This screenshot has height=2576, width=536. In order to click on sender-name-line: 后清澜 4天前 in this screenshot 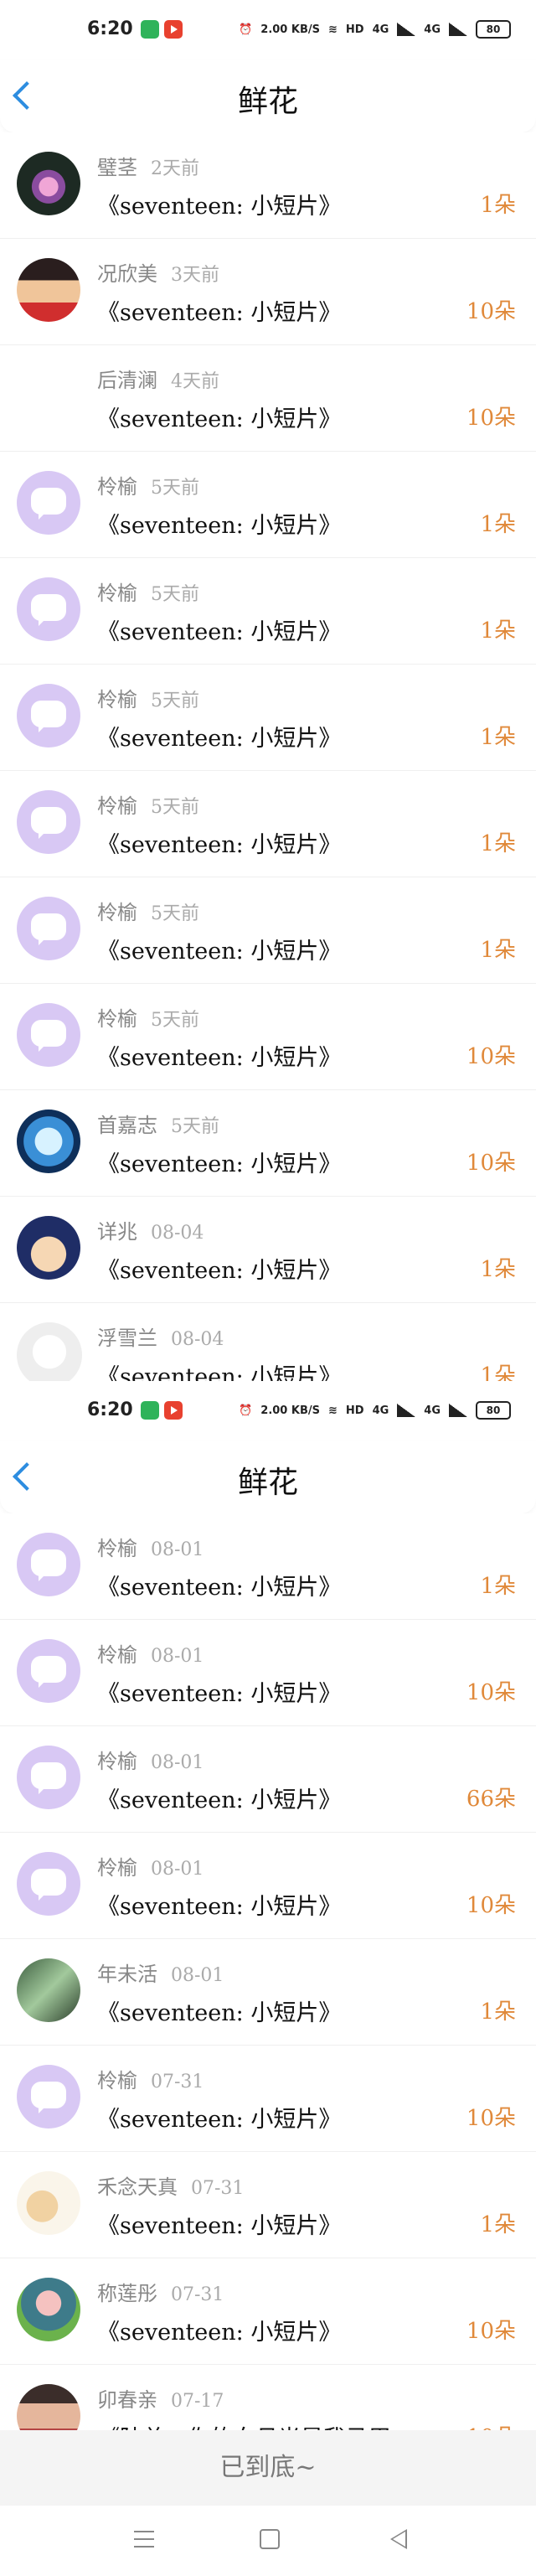, I will do `click(158, 378)`.